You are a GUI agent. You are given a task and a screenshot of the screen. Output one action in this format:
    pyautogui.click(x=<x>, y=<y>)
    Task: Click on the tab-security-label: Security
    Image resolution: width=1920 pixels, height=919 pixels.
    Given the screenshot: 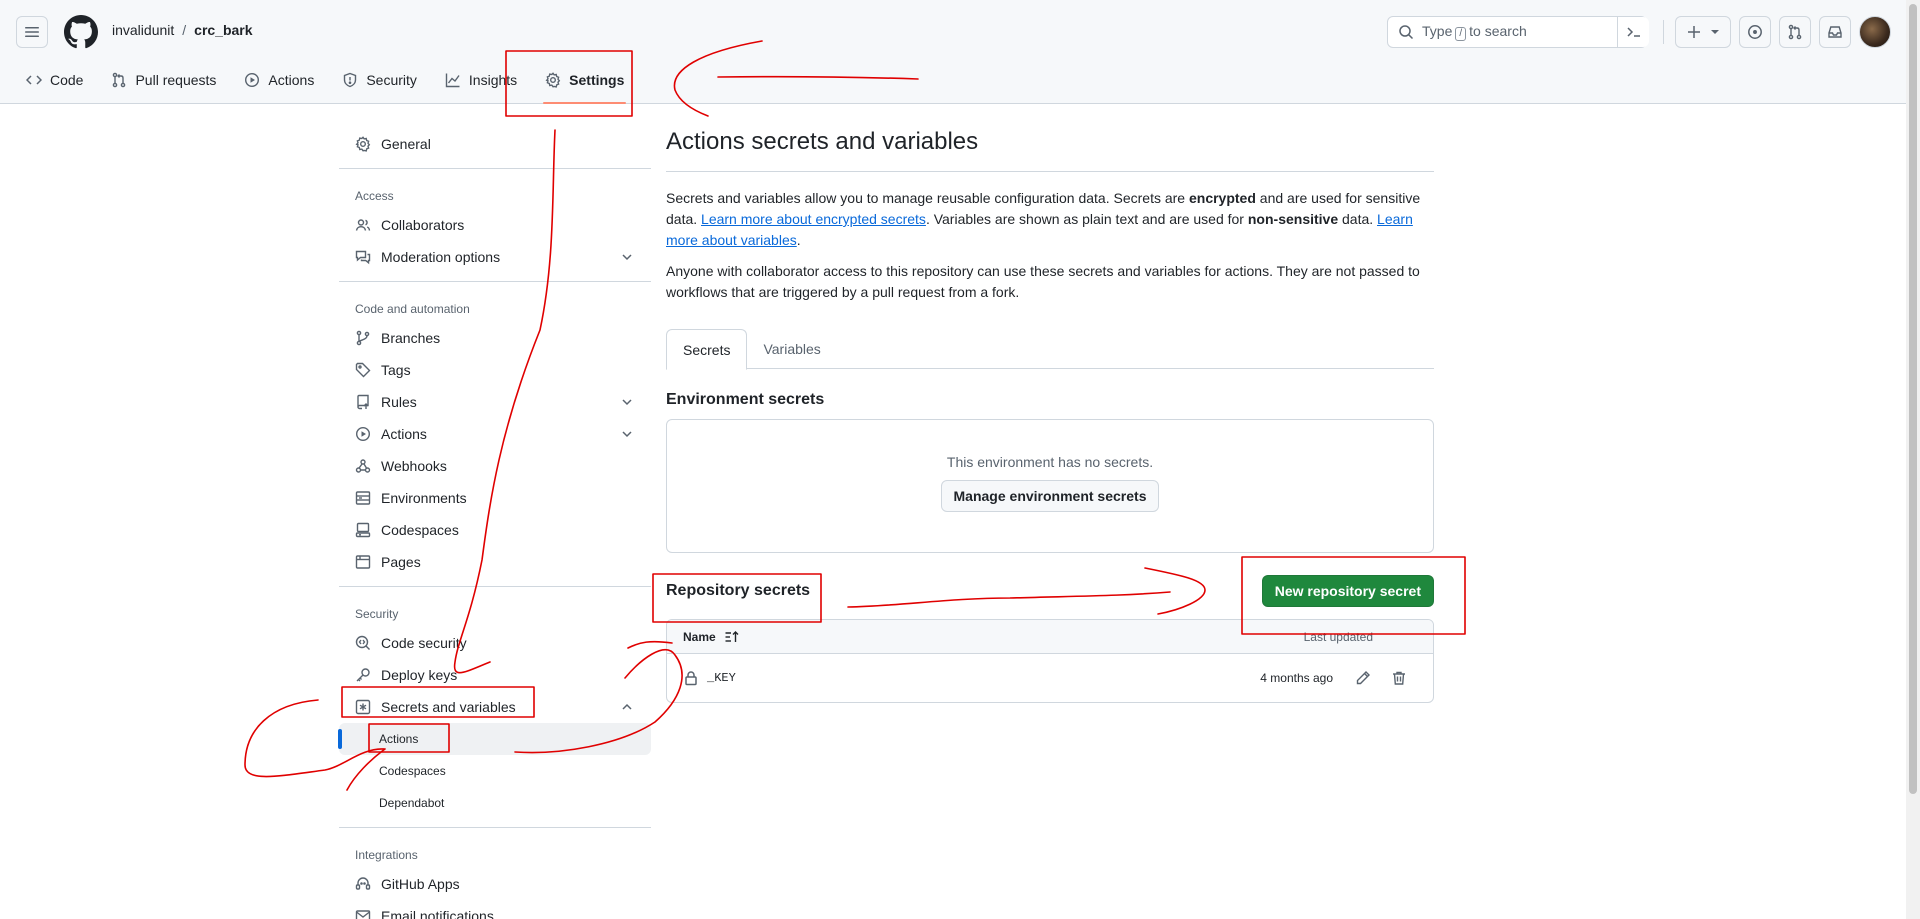 What is the action you would take?
    pyautogui.click(x=391, y=80)
    